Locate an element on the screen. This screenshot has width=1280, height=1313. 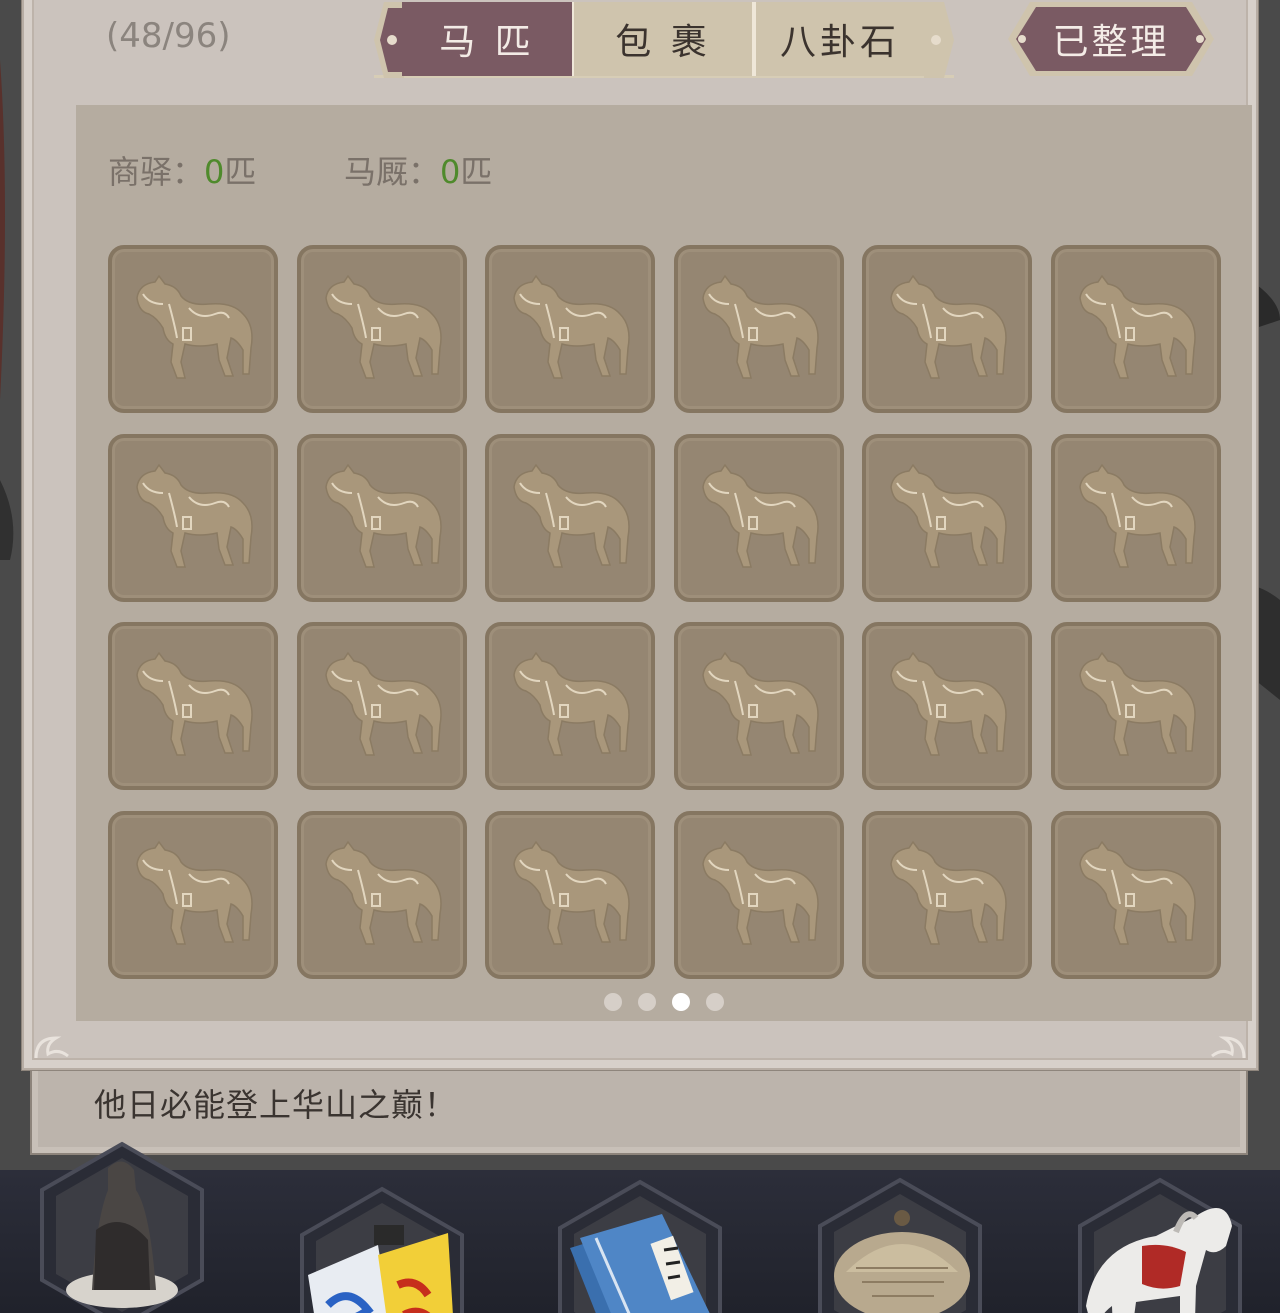
nav-straw-hat-button is located at coordinates (900, 1244).